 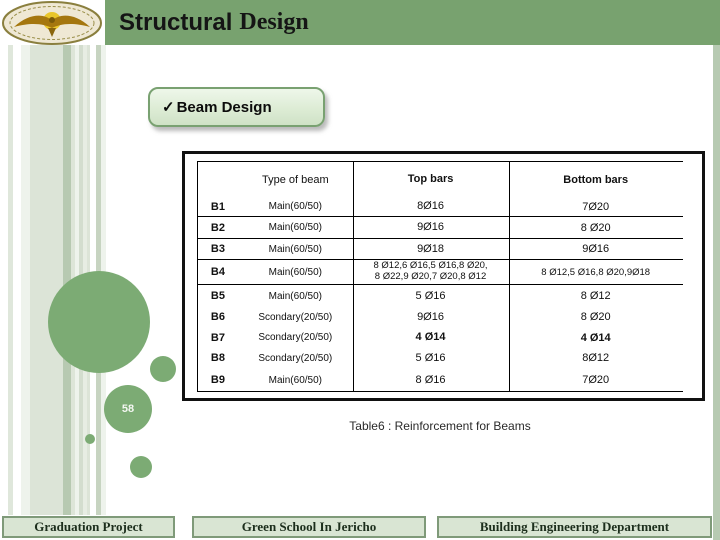 I want to click on page-number-badge: 58, so click(x=128, y=409).